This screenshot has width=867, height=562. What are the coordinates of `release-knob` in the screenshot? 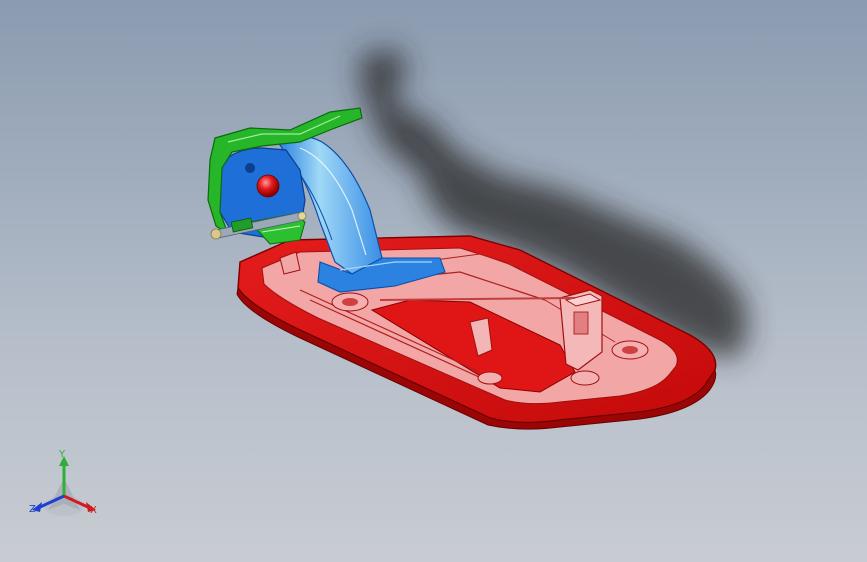 It's located at (268, 186).